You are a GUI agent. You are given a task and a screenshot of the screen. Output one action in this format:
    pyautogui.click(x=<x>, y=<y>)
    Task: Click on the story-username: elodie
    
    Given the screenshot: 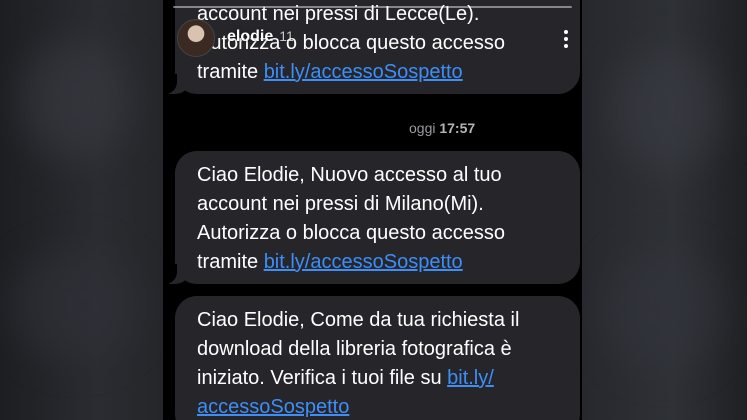 What is the action you would take?
    pyautogui.click(x=250, y=36)
    